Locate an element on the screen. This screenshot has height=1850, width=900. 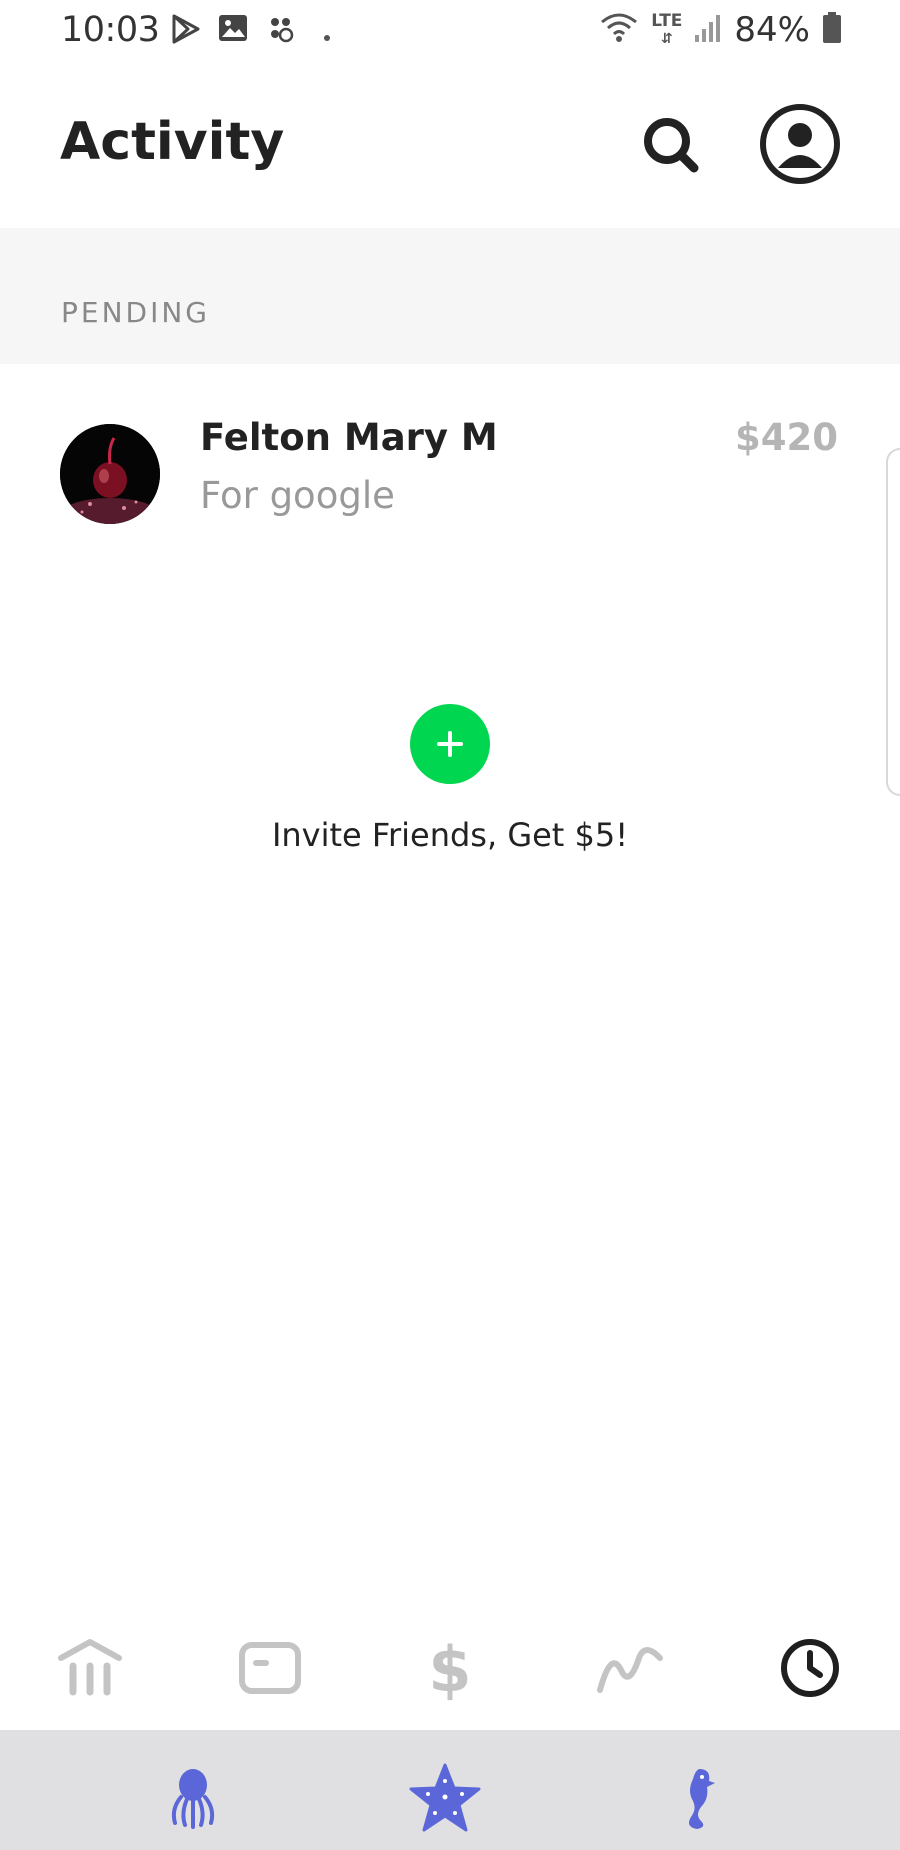
lte-label: LTE is located at coordinates (667, 20).